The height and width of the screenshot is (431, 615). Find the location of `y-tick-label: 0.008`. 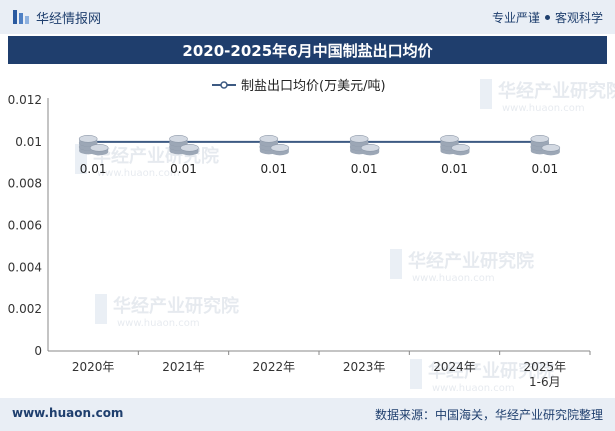

y-tick-label: 0.008 is located at coordinates (25, 184).